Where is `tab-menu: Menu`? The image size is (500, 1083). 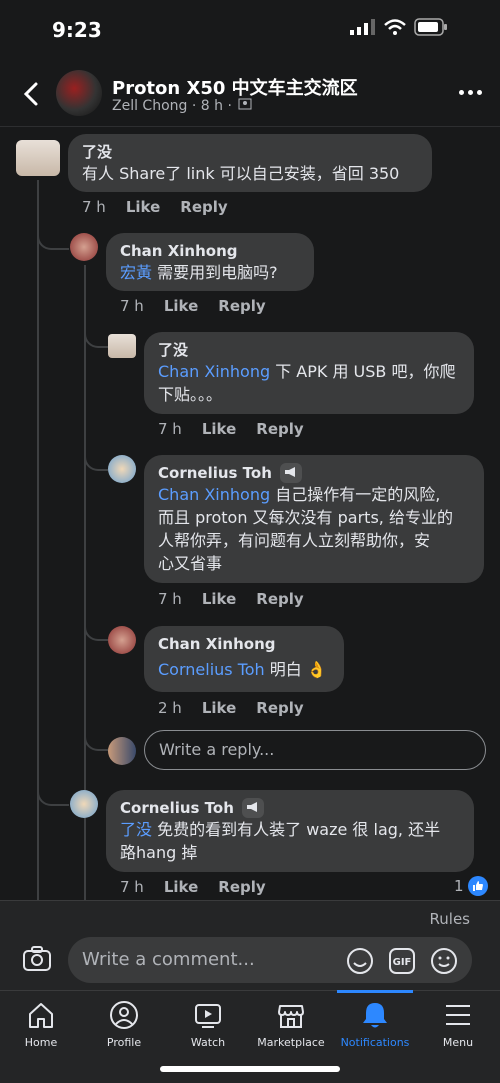 tab-menu: Menu is located at coordinates (458, 1024).